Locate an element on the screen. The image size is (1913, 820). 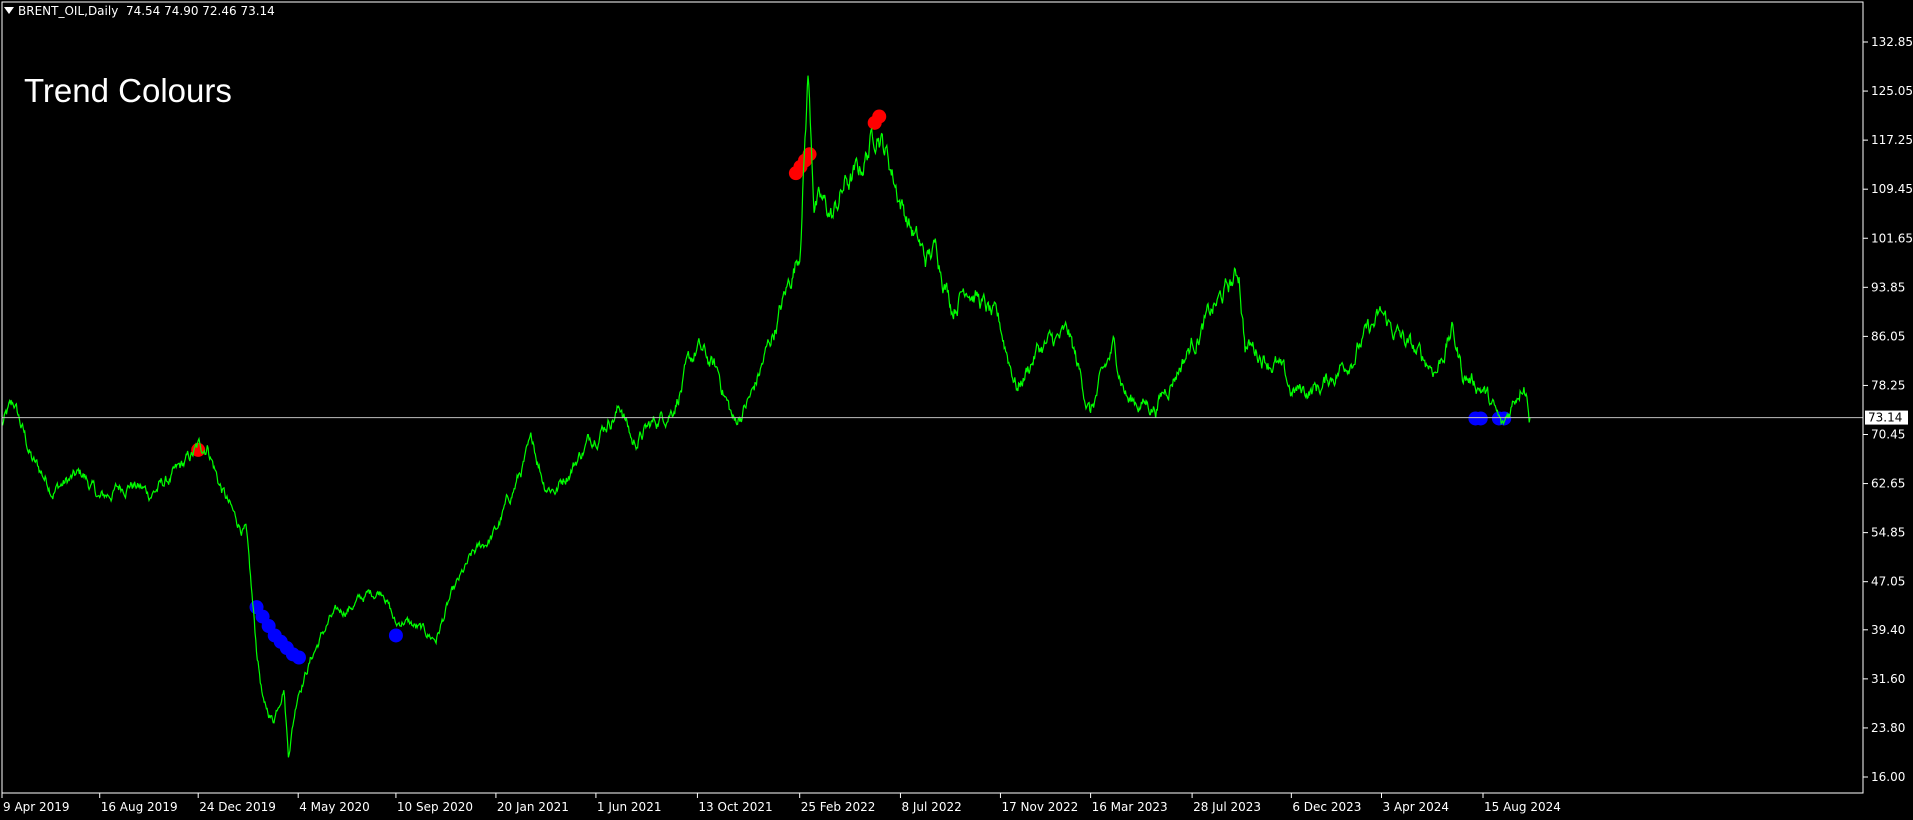
time-tick-label: 16 Mar 2023 is located at coordinates (1130, 807).